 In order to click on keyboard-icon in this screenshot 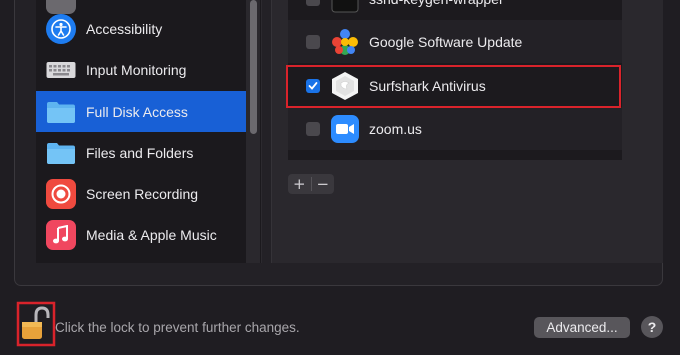, I will do `click(61, 70)`.